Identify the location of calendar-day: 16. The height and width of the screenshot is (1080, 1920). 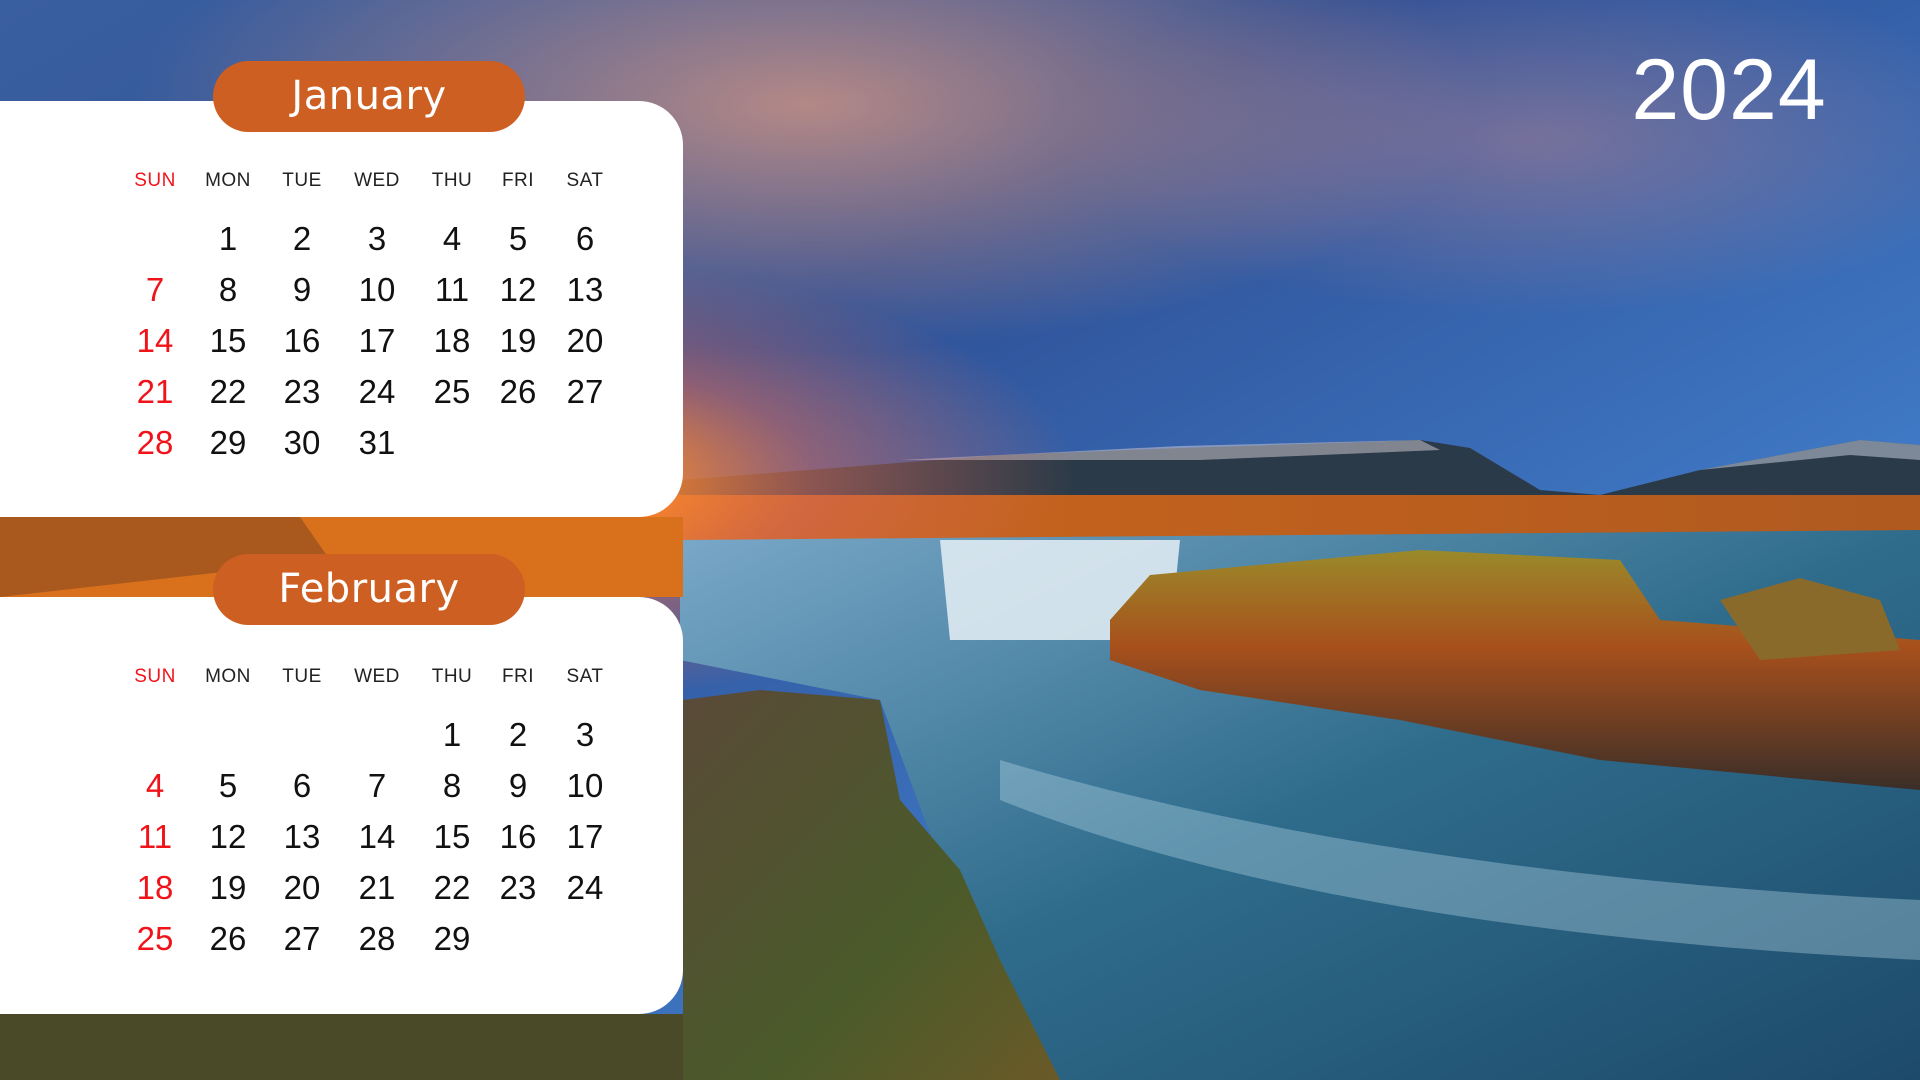
(302, 340).